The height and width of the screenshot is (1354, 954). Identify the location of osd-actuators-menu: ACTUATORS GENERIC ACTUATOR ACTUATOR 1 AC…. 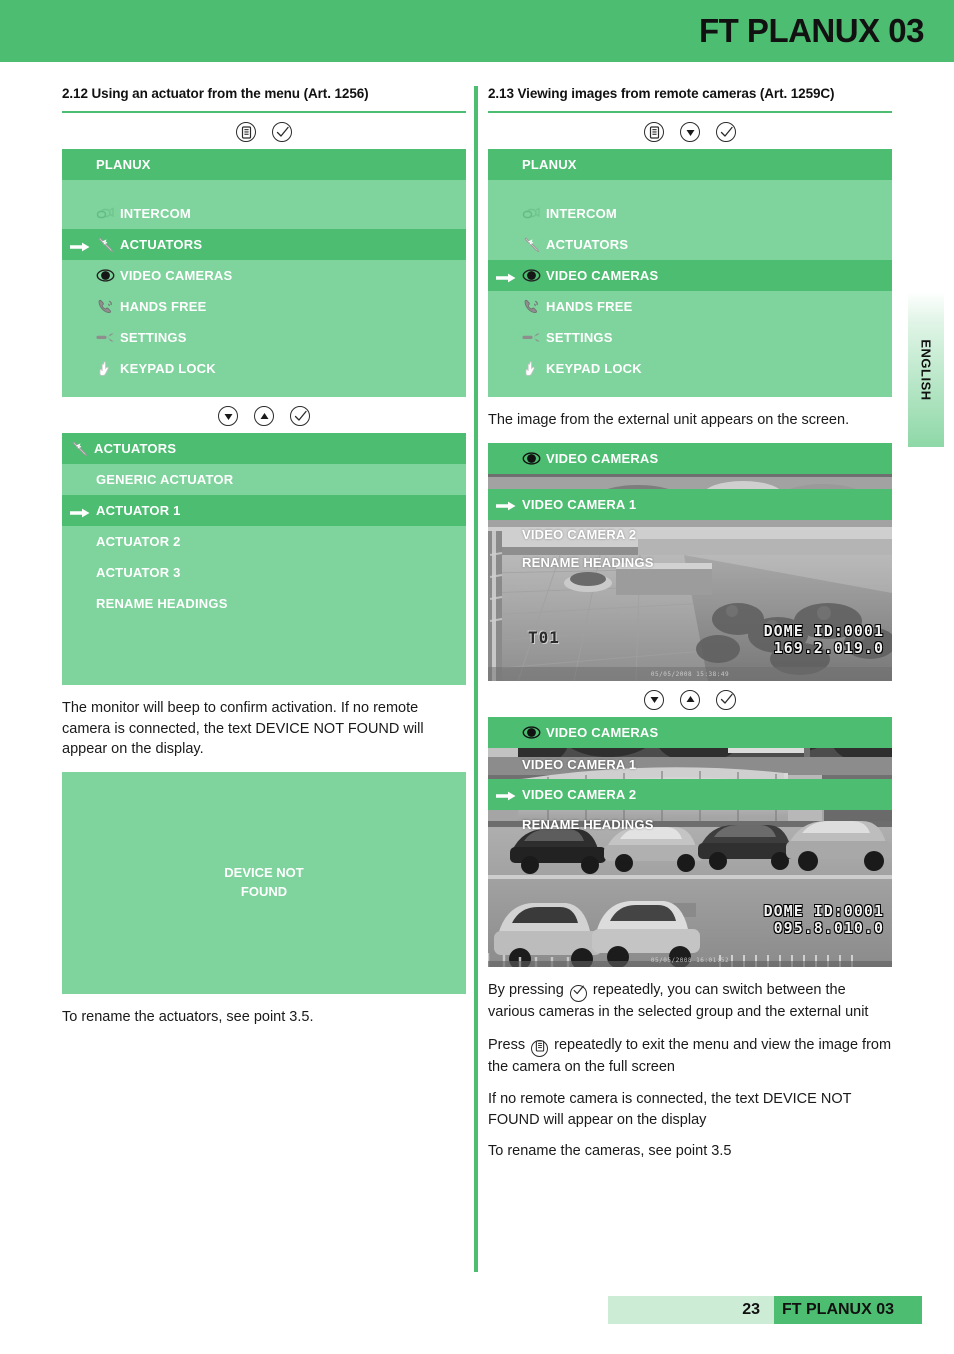
(264, 559).